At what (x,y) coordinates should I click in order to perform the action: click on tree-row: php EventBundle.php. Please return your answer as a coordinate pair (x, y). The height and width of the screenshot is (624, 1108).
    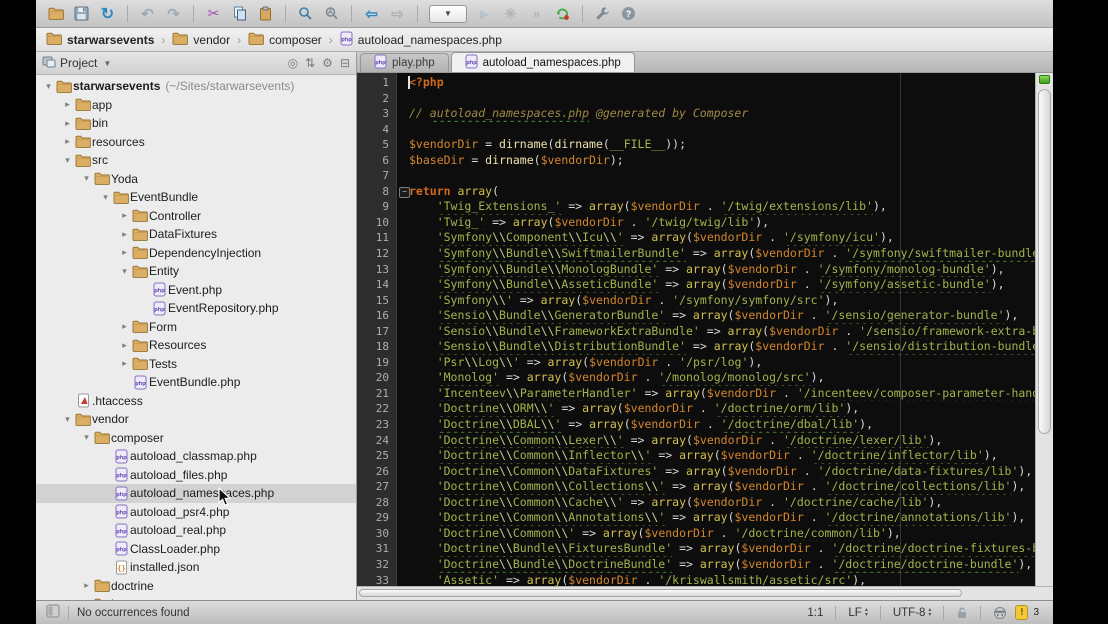
    Looking at the image, I should click on (196, 382).